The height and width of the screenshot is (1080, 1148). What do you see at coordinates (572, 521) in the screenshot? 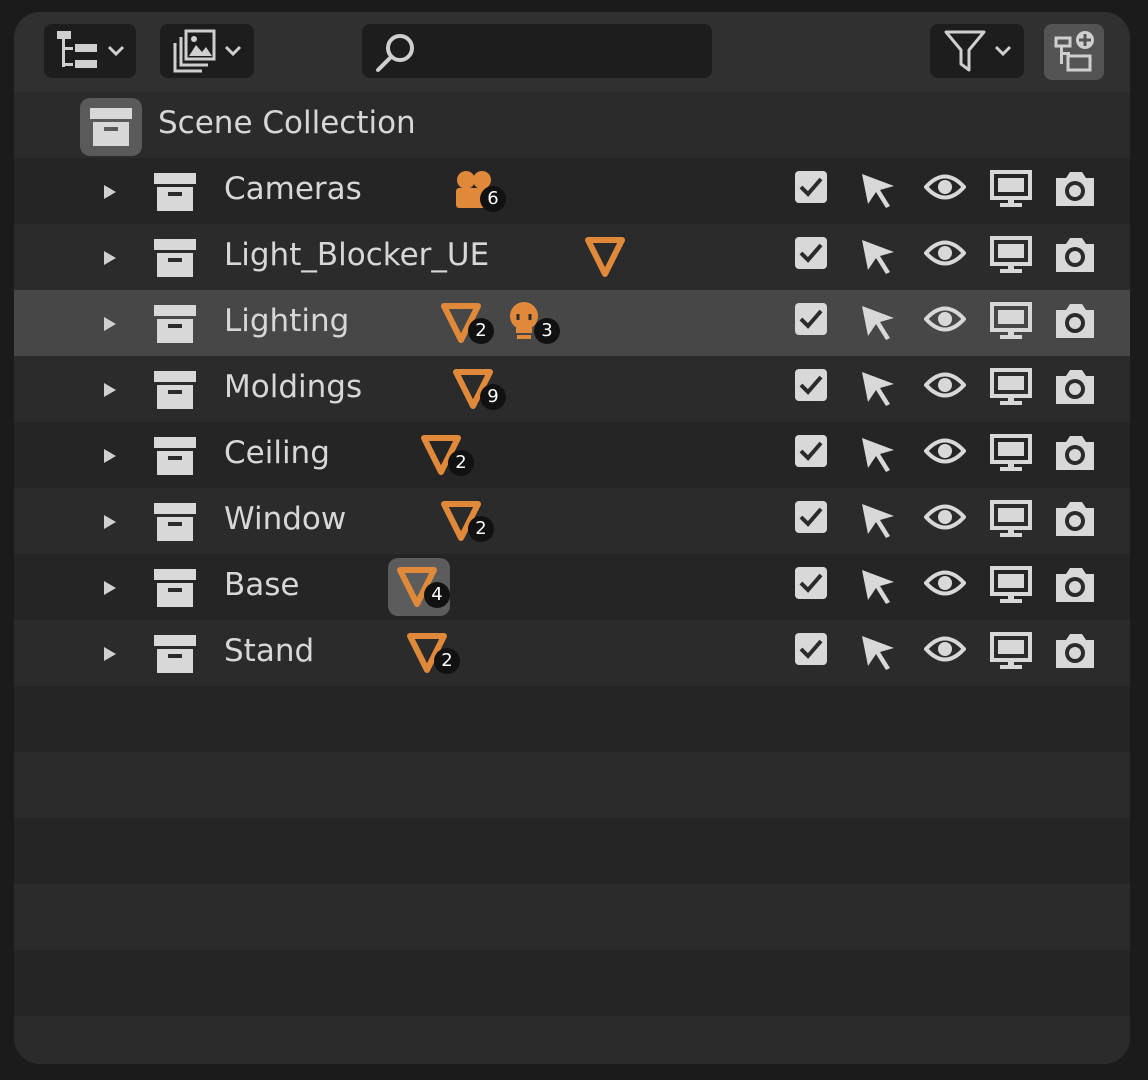
I see `collection-row: Window 2` at bounding box center [572, 521].